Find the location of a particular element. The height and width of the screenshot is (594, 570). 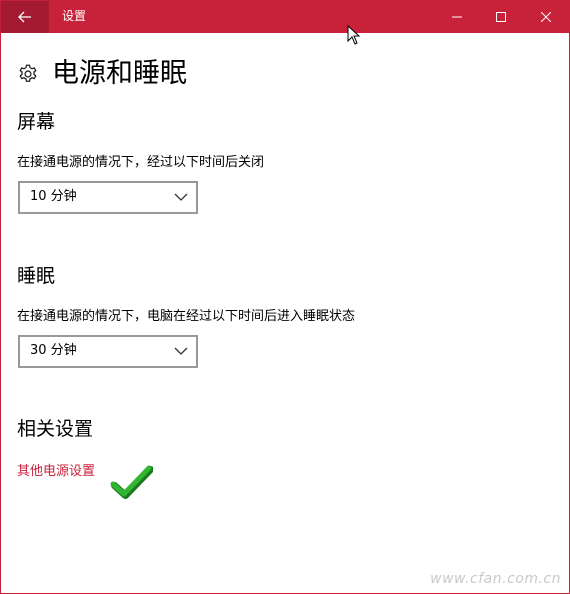

page-header: 电源和睡眠 is located at coordinates (102, 74).